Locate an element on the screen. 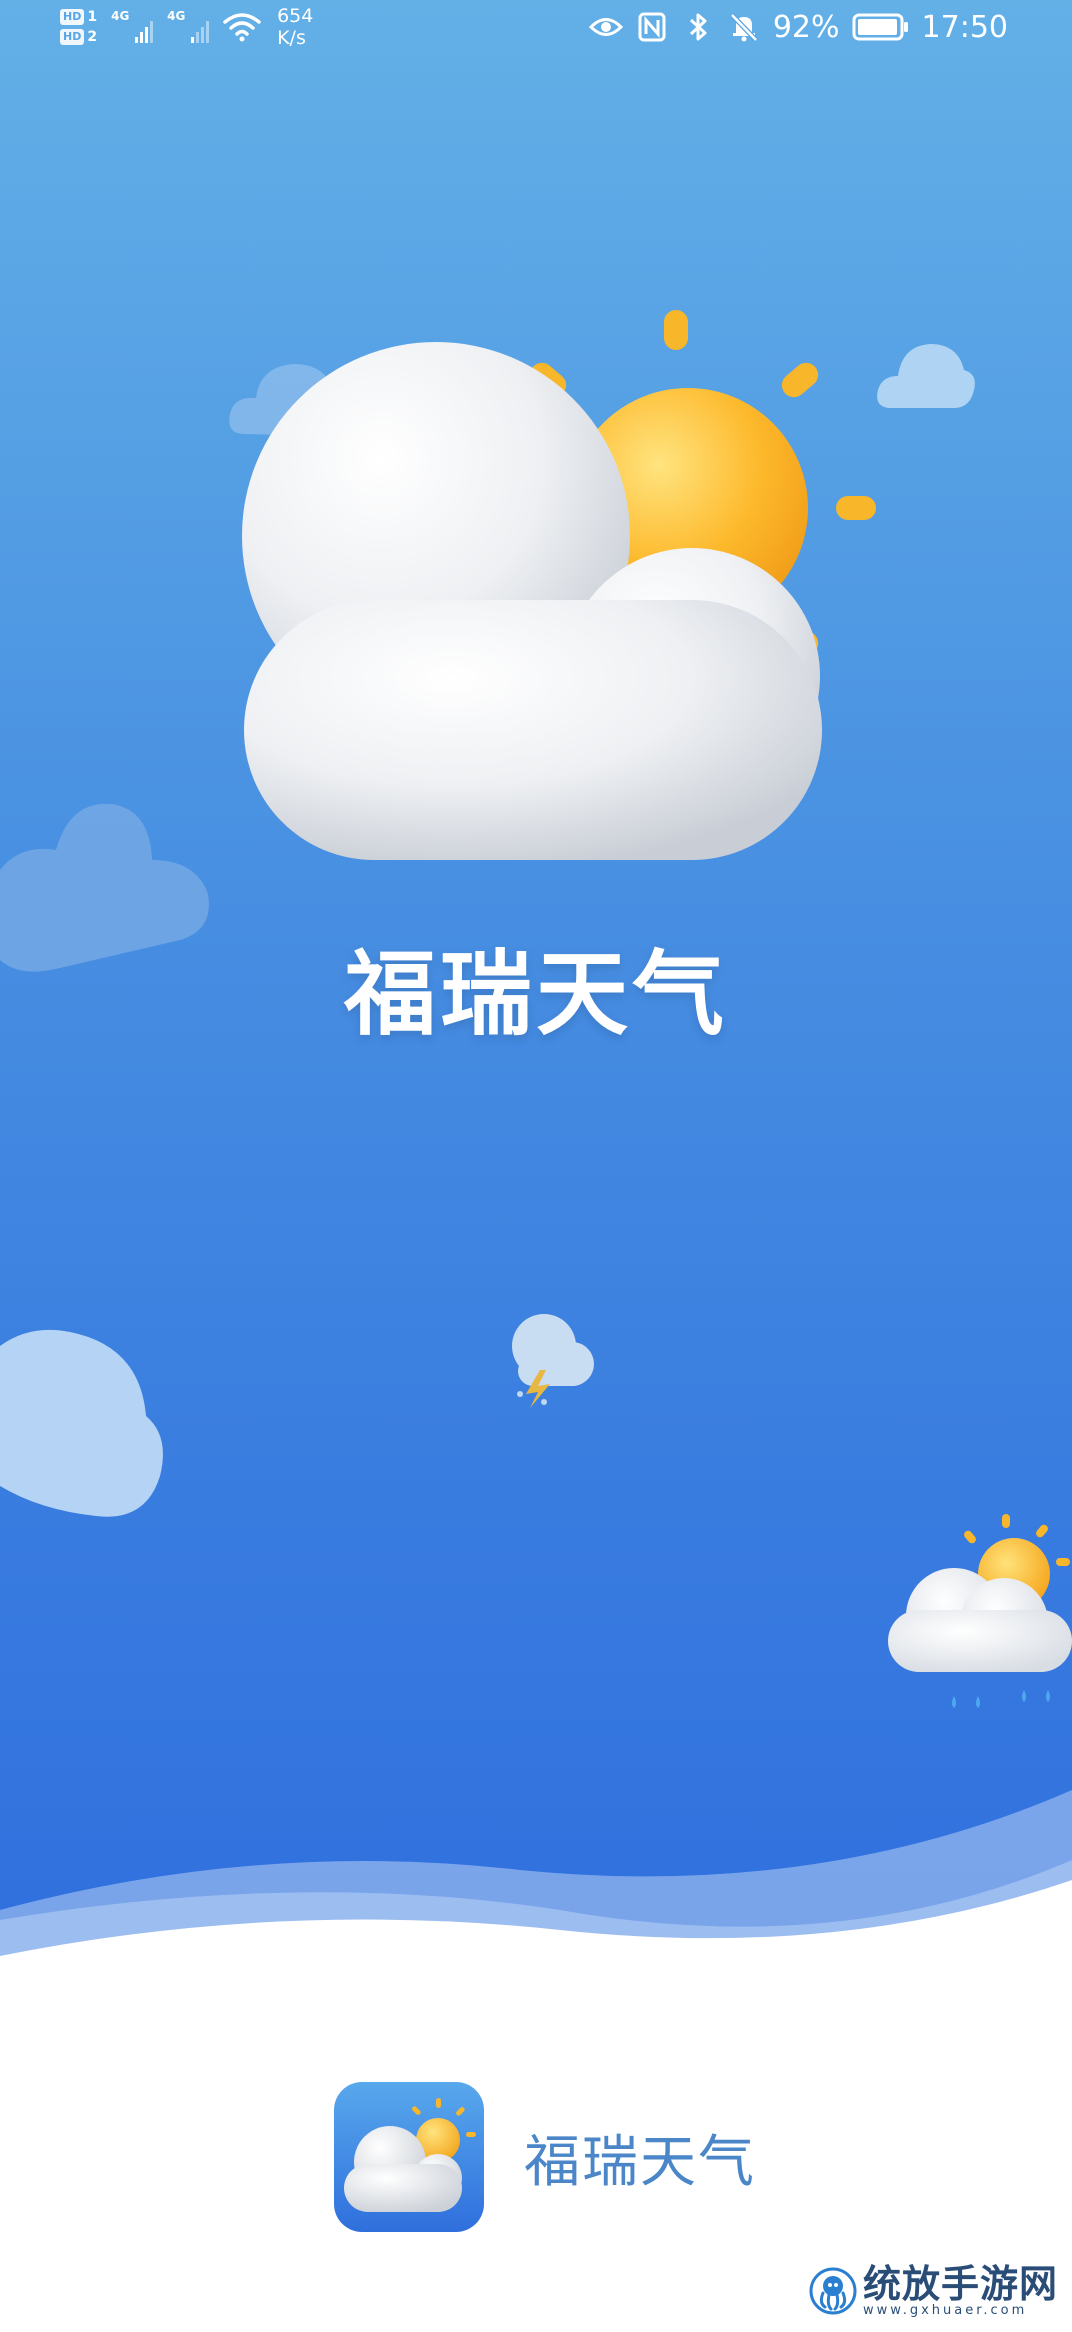  wifi-icon is located at coordinates (242, 27).